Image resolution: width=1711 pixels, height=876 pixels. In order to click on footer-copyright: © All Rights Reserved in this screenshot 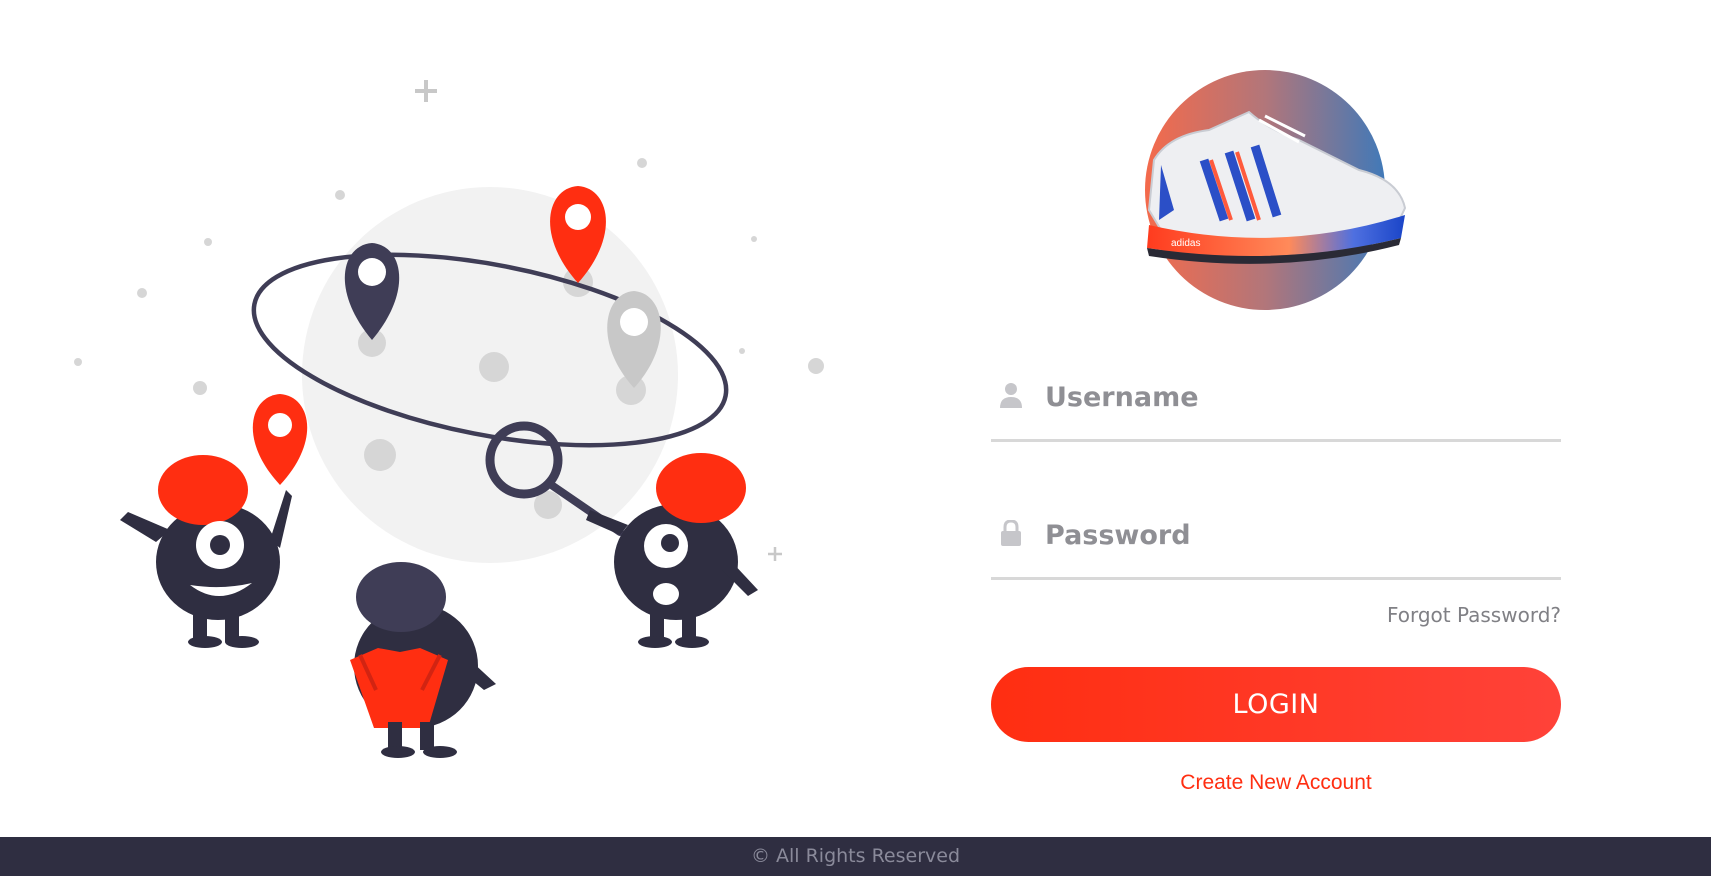, I will do `click(855, 856)`.